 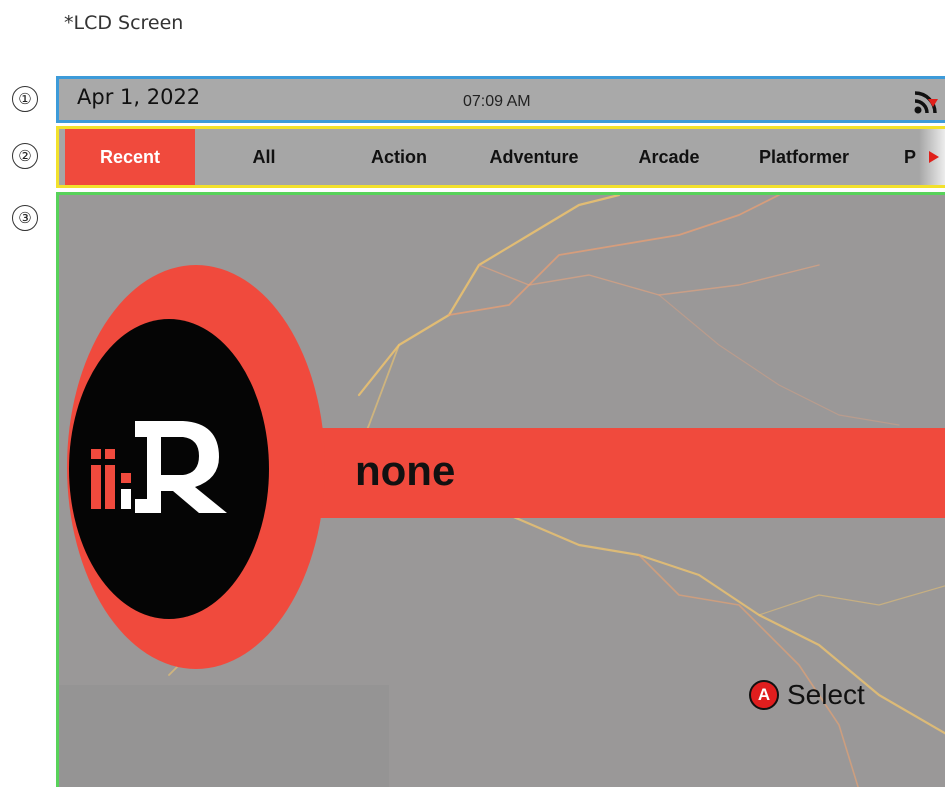 What do you see at coordinates (124, 23) in the screenshot?
I see `caption: *LCD Screen` at bounding box center [124, 23].